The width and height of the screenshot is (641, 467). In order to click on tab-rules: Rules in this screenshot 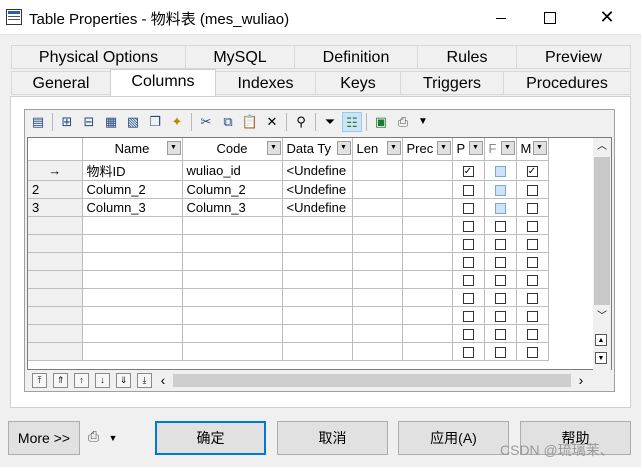, I will do `click(467, 57)`.